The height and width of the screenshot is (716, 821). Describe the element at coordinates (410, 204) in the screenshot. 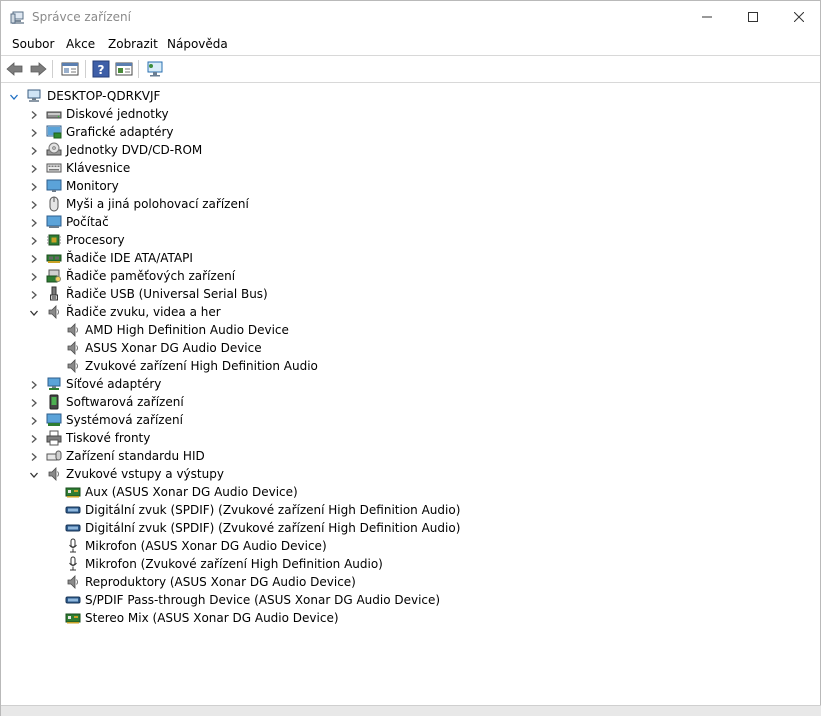

I see `tree-category-node: Myši a jiná polohovací zařízení` at that location.